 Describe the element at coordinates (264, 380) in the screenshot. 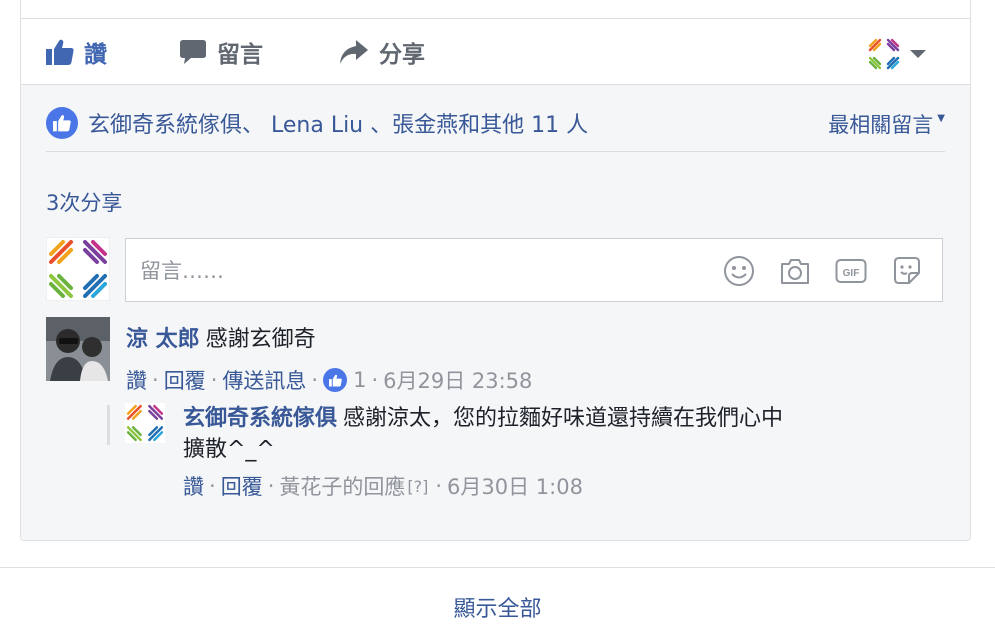

I see `send-message-link: 傳送訊息` at that location.